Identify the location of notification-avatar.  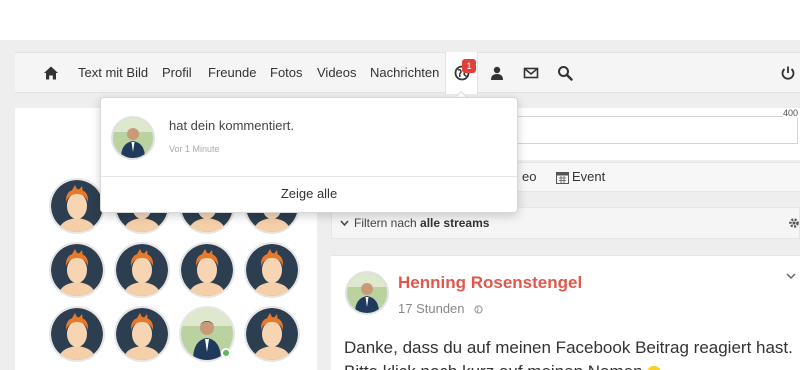
(133, 138).